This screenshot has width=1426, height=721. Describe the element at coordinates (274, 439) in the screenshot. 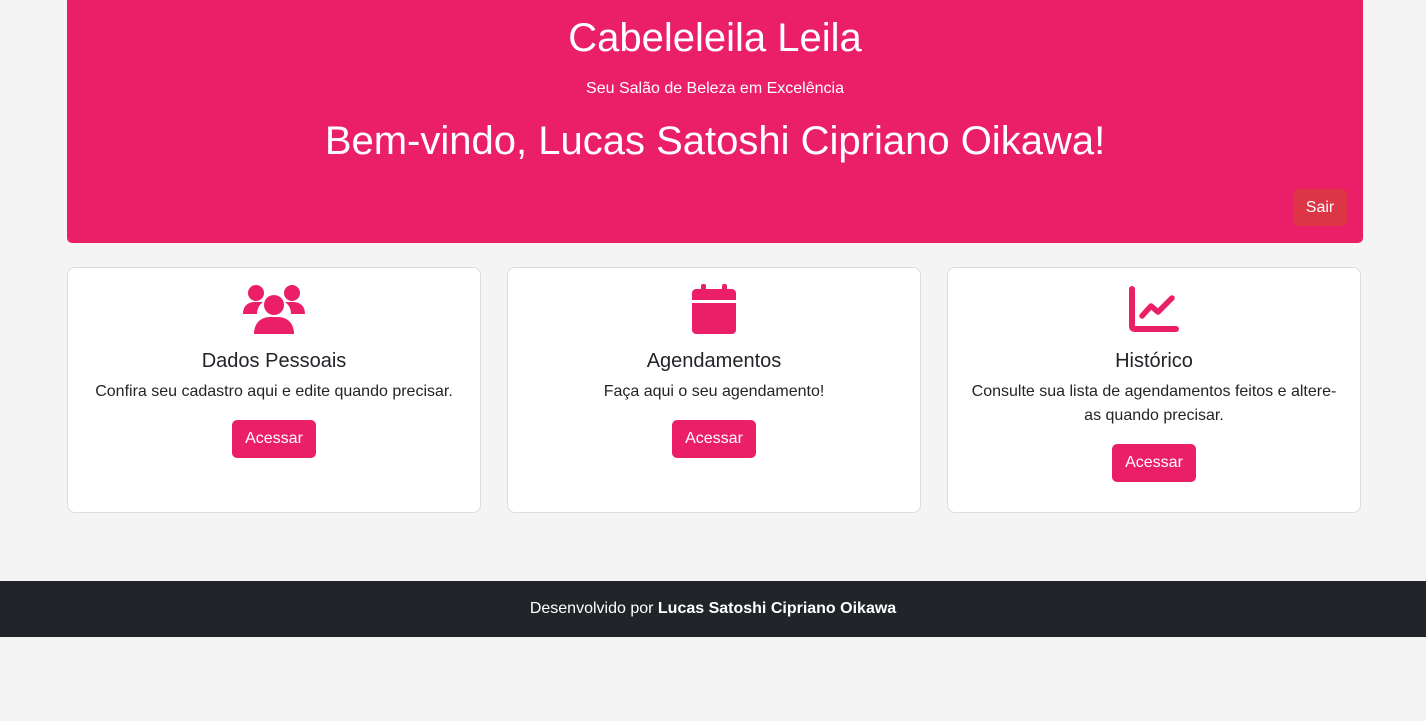

I see `access-personal-data-button: Acessar` at that location.